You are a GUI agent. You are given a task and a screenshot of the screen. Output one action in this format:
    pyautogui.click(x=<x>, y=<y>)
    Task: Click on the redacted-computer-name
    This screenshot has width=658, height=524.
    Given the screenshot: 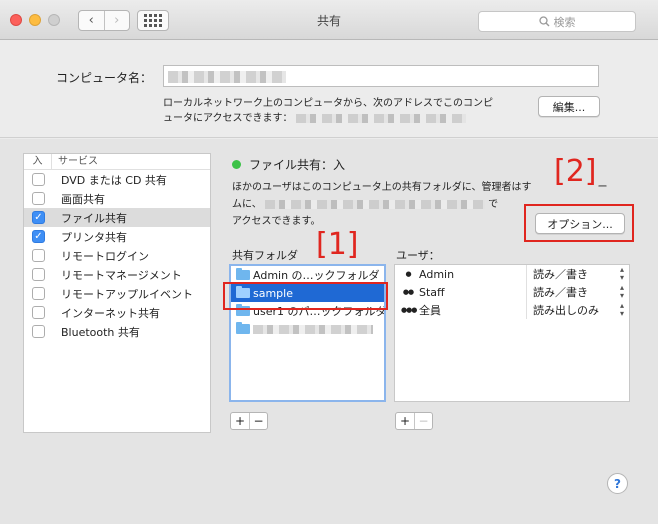 What is the action you would take?
    pyautogui.click(x=227, y=77)
    